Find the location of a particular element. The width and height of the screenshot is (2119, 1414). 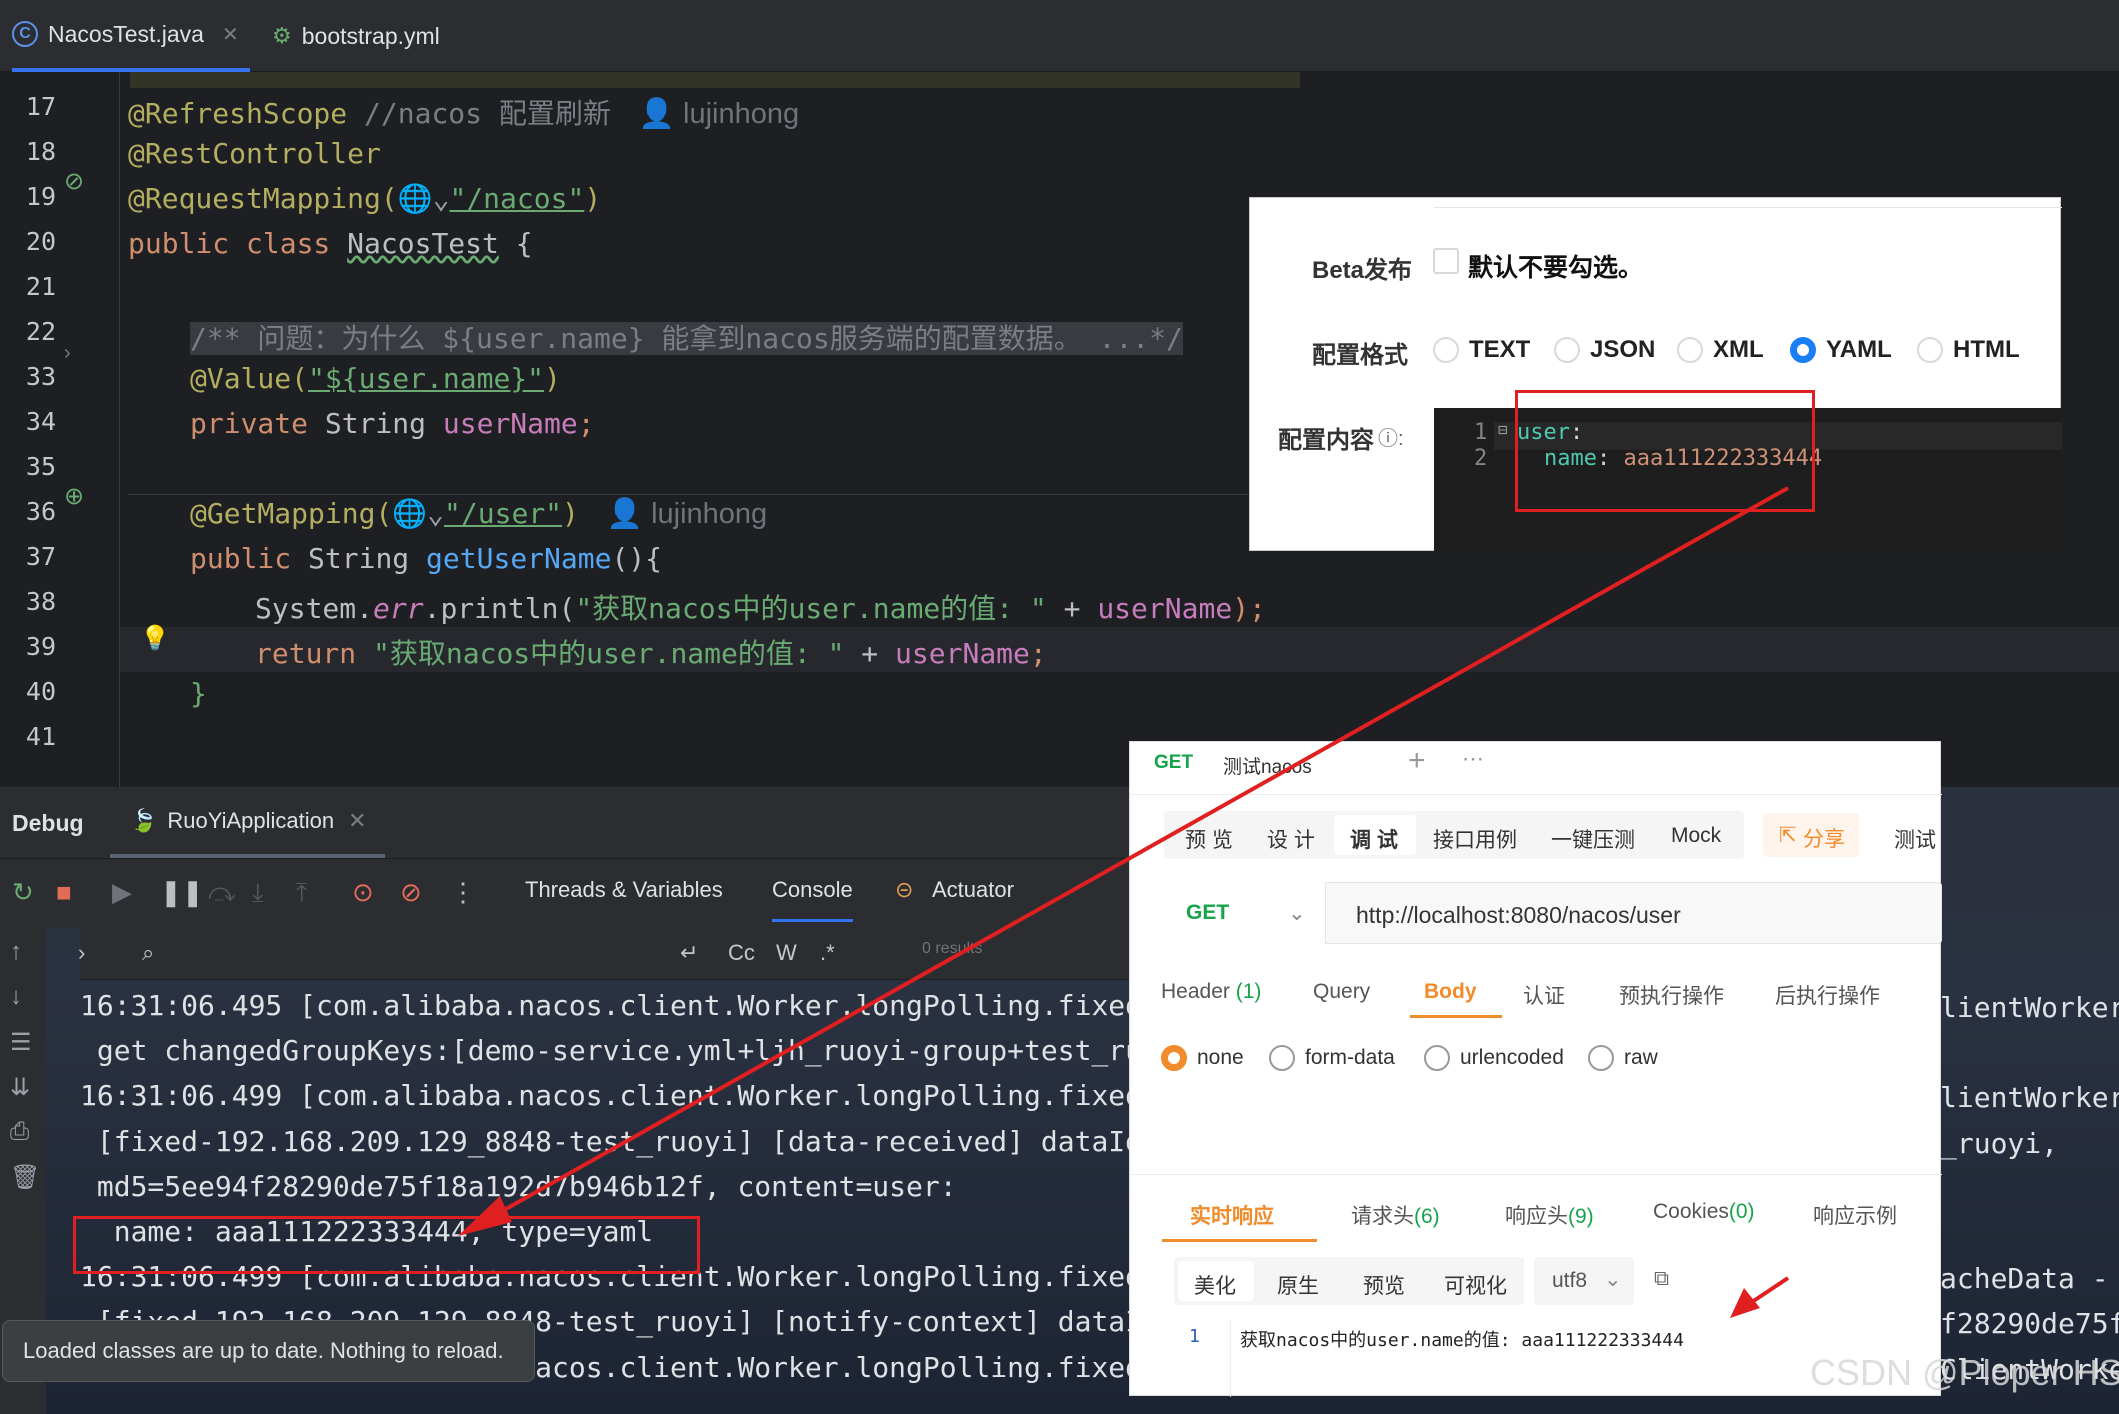

line-number: 2 is located at coordinates (1481, 458).